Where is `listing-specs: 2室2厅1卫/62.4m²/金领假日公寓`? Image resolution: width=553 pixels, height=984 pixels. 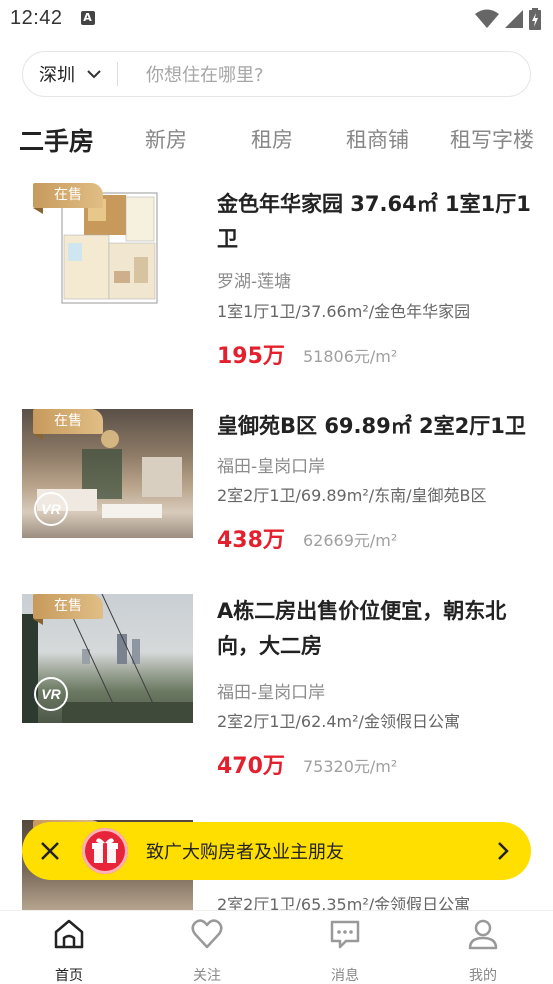 listing-specs: 2室2厅1卫/62.4m²/金领假日公寓 is located at coordinates (338, 721).